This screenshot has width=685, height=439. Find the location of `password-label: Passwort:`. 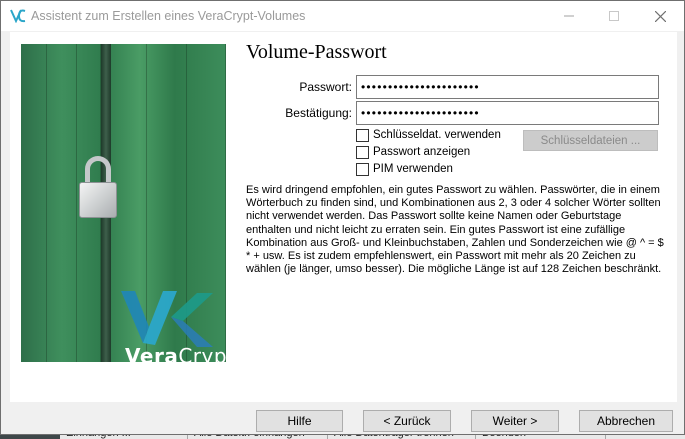

password-label: Passwort: is located at coordinates (325, 87).